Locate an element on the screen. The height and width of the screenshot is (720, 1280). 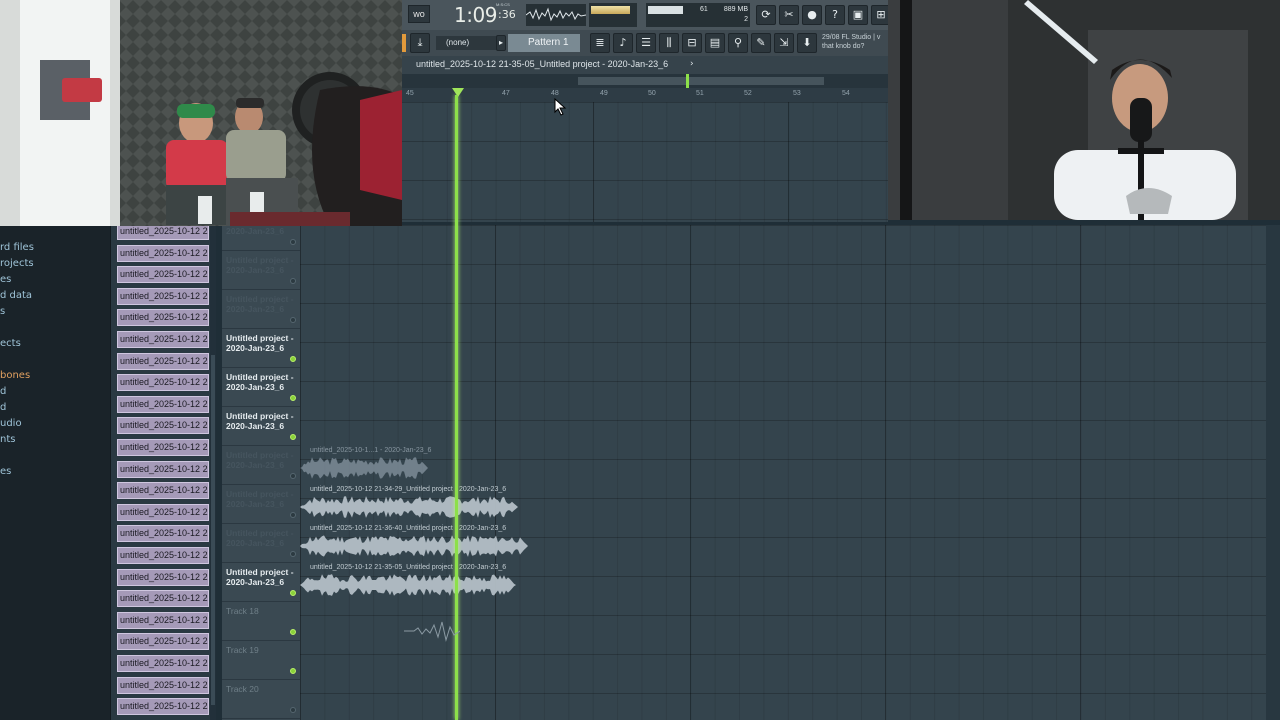
record-mode-button: wo is located at coordinates (419, 14).